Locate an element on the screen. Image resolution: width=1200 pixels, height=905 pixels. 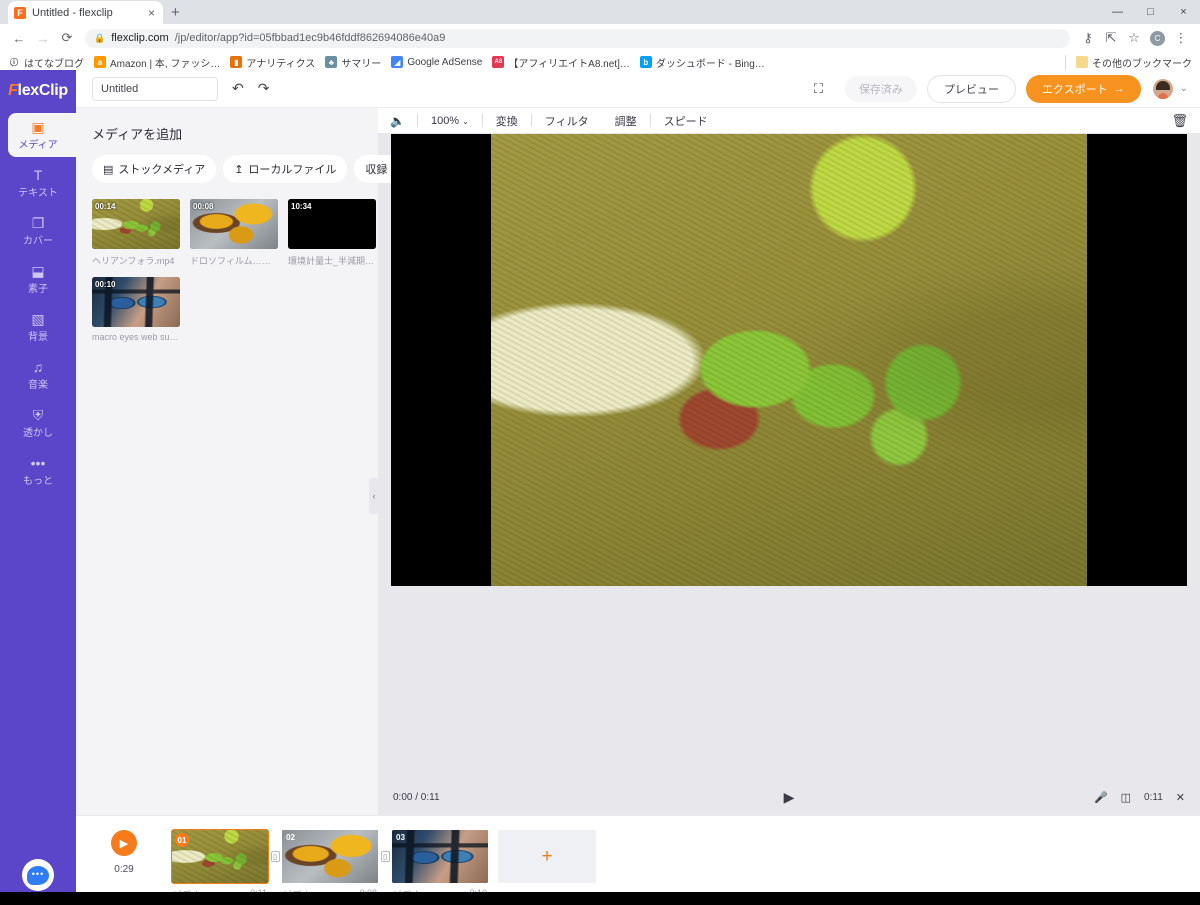
letterbox-left is located at coordinates (441, 360).